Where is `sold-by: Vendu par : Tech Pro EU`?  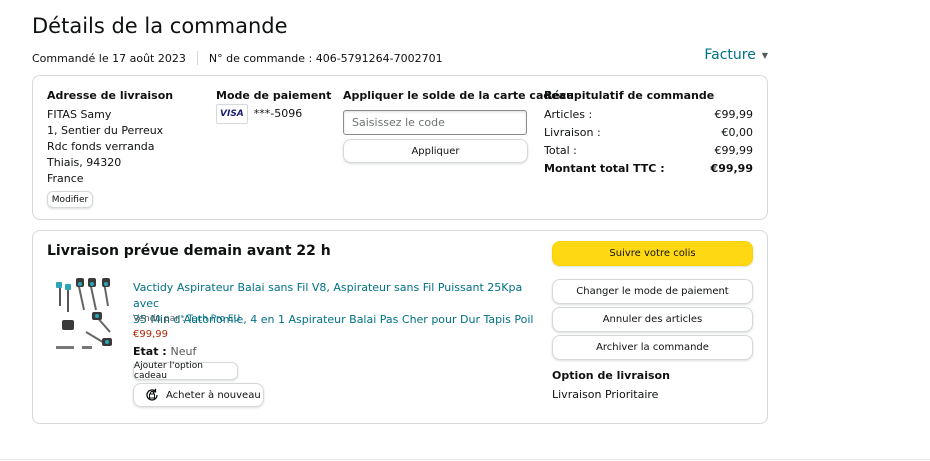 sold-by: Vendu par : Tech Pro EU is located at coordinates (186, 319).